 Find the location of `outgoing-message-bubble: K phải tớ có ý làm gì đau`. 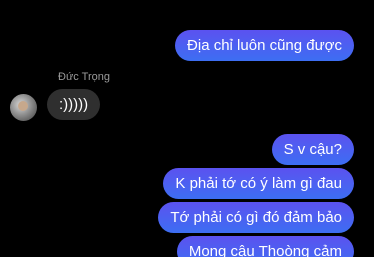

outgoing-message-bubble: K phải tớ có ý làm gì đau is located at coordinates (258, 183).